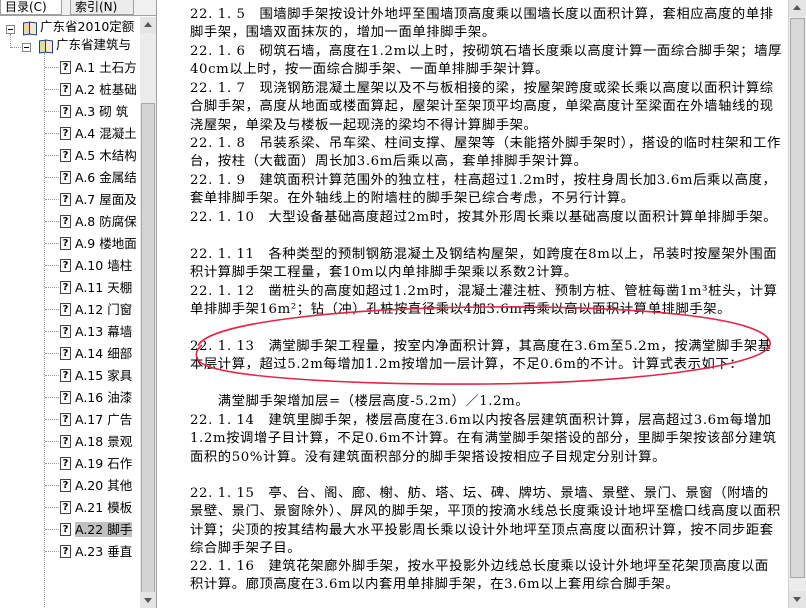  Describe the element at coordinates (85, 243) in the screenshot. I see `tree-item-code: A.9` at that location.